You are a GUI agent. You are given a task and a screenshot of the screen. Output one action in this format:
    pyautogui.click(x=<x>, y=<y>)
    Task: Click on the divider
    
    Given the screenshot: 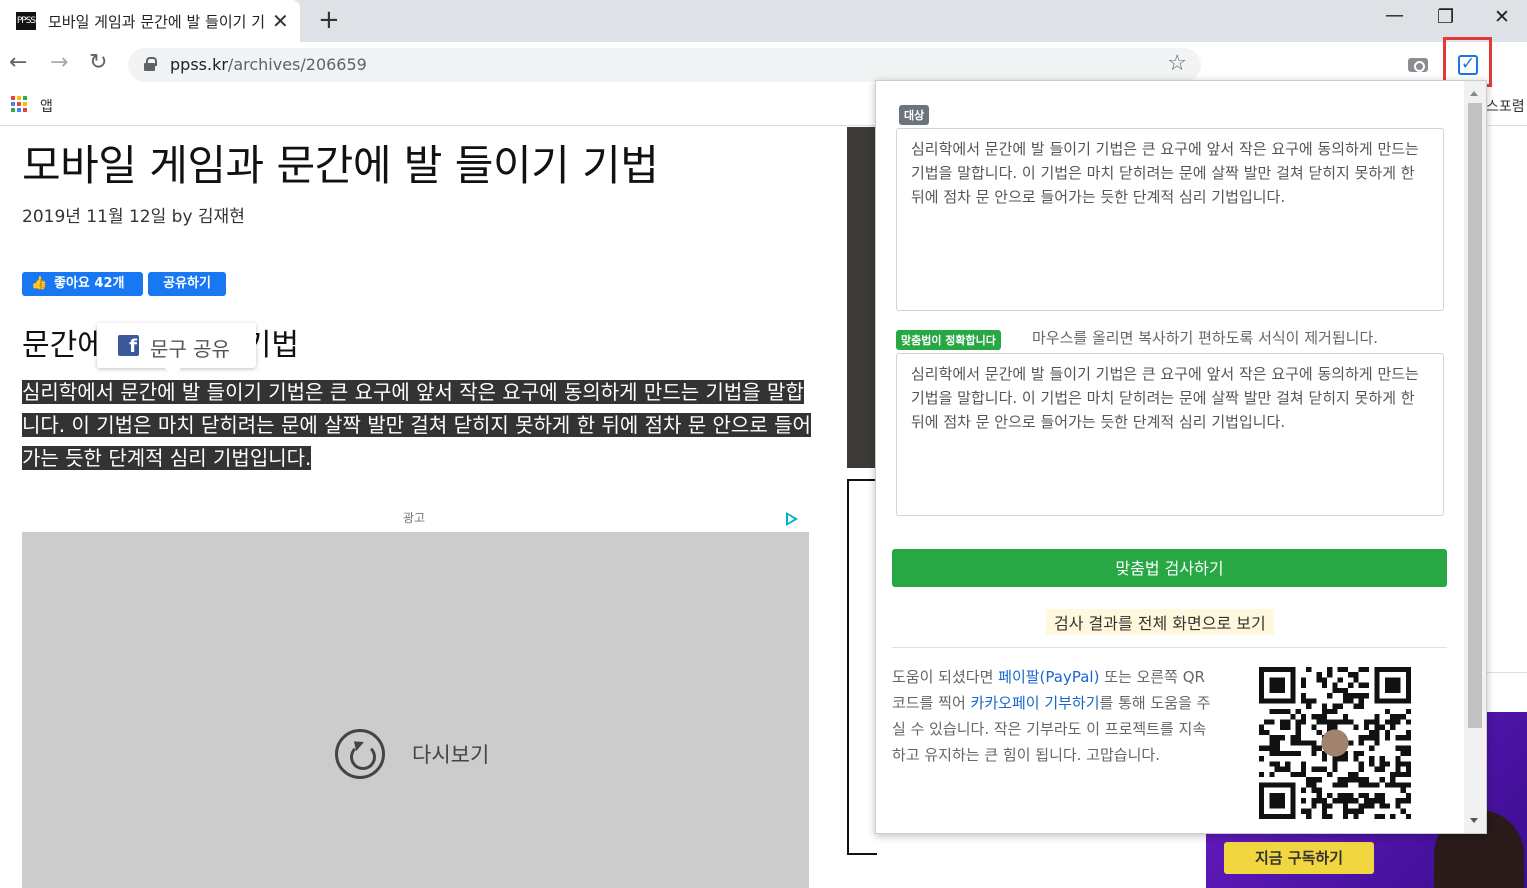 What is the action you would take?
    pyautogui.click(x=1169, y=647)
    